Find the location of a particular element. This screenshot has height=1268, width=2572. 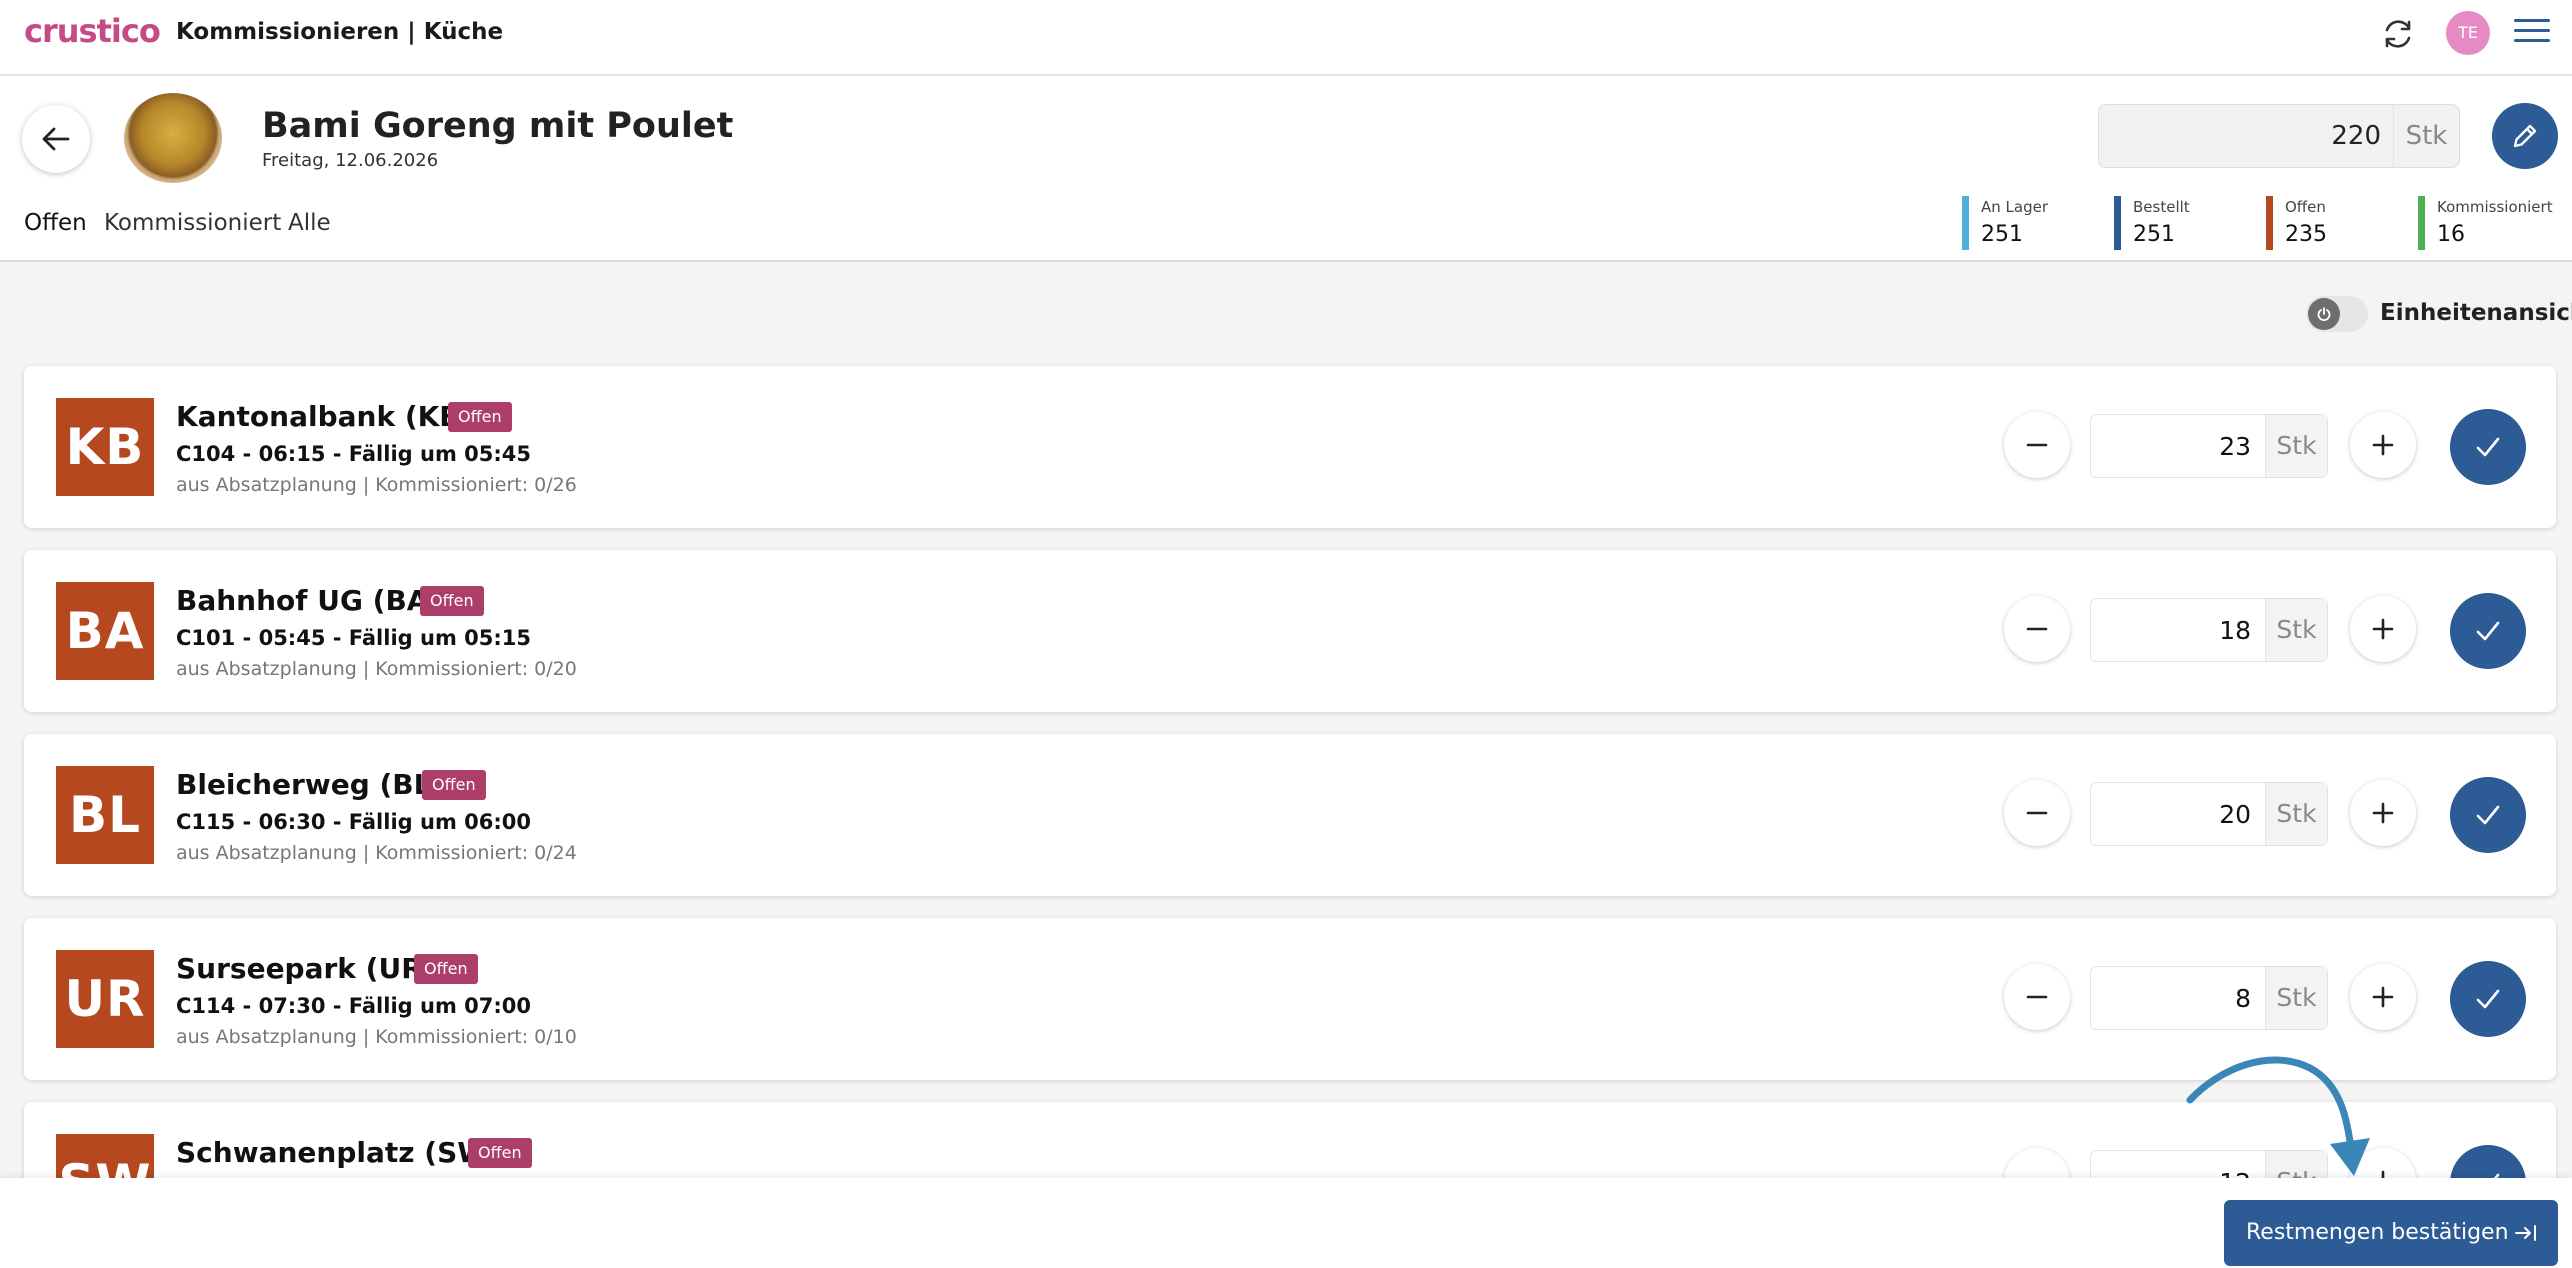

stat-value: 16 is located at coordinates (2451, 234).